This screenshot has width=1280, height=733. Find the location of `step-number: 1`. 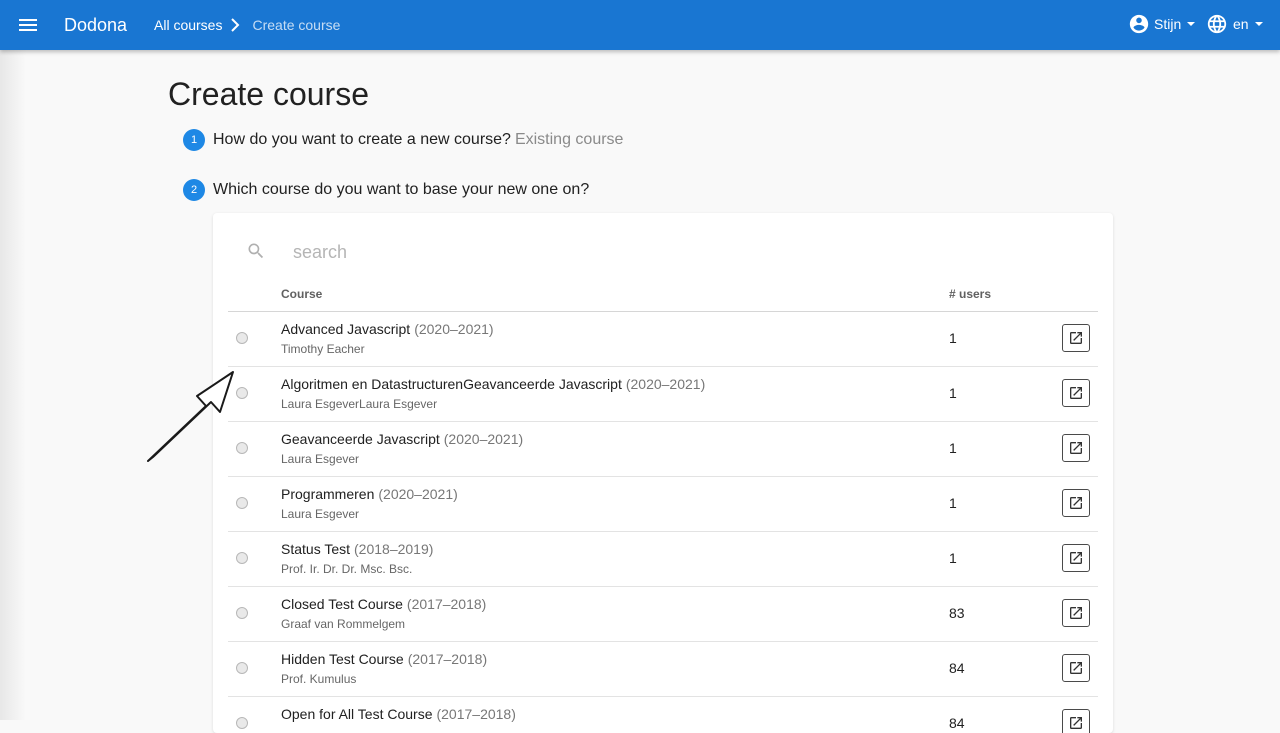

step-number: 1 is located at coordinates (194, 140).